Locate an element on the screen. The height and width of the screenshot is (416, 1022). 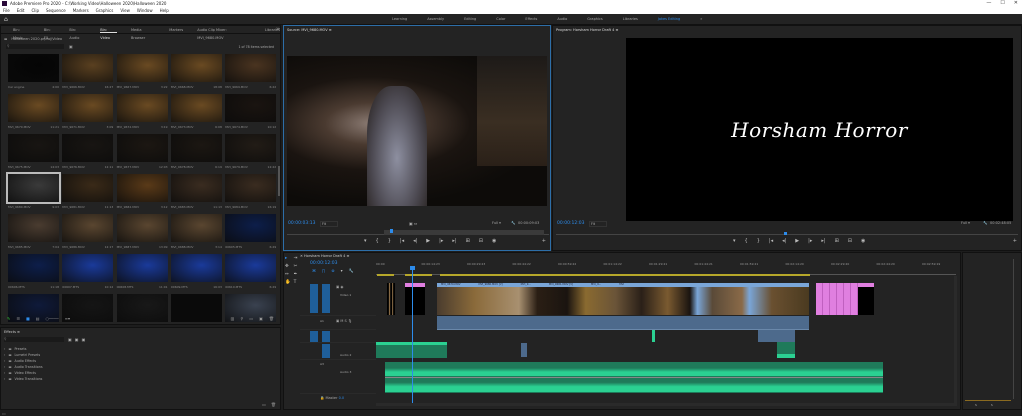
marker-icon: ▾ is located at coordinates (342, 270).